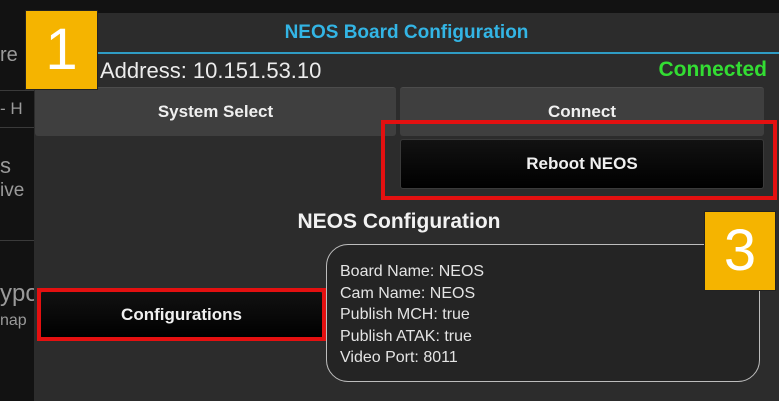 This screenshot has width=779, height=401. I want to click on address-label: Address: 10.151.53.10, so click(211, 70).